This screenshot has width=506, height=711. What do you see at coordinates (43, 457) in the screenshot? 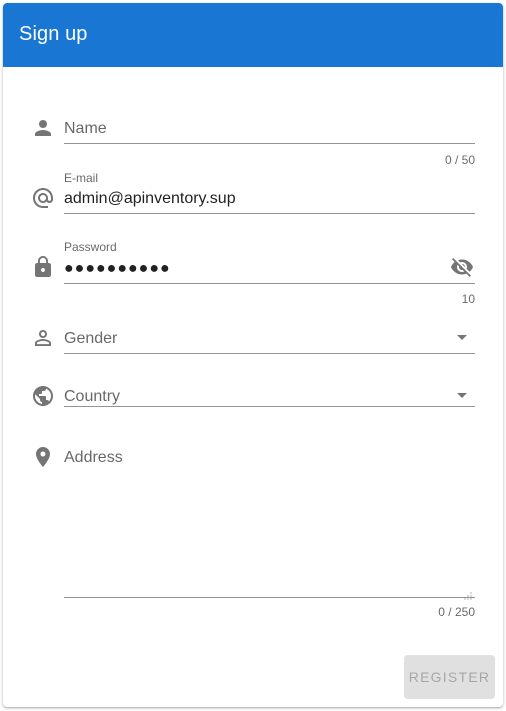
I see `map-marker-icon` at bounding box center [43, 457].